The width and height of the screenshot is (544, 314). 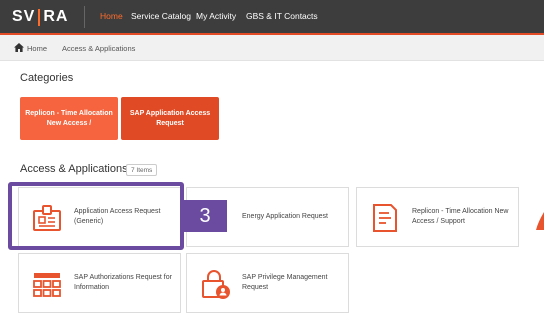 What do you see at coordinates (74, 169) in the screenshot?
I see `access-applications-heading: Access & Applications` at bounding box center [74, 169].